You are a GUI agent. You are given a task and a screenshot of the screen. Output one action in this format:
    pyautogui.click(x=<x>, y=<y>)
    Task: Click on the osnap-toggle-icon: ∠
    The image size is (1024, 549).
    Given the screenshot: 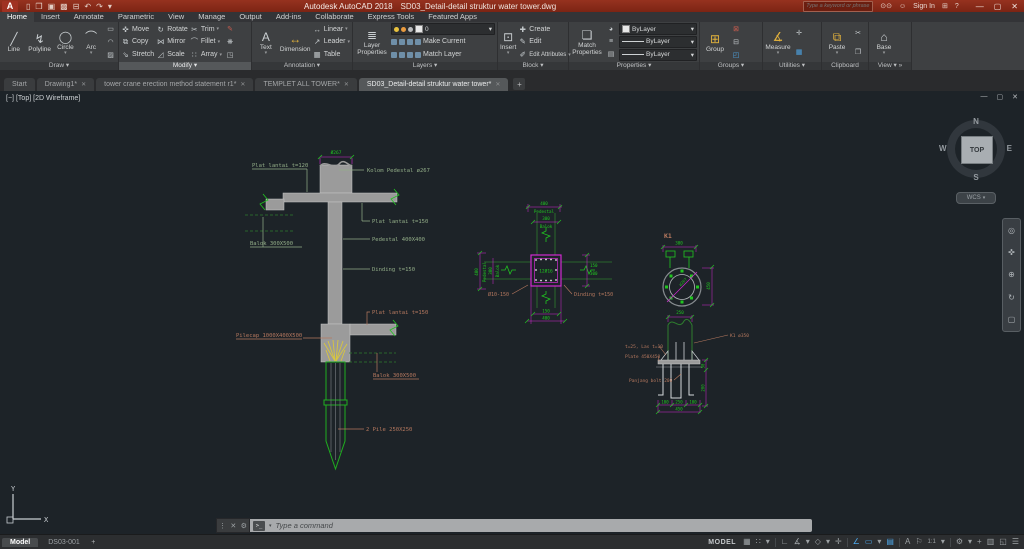 What is the action you would take?
    pyautogui.click(x=856, y=542)
    